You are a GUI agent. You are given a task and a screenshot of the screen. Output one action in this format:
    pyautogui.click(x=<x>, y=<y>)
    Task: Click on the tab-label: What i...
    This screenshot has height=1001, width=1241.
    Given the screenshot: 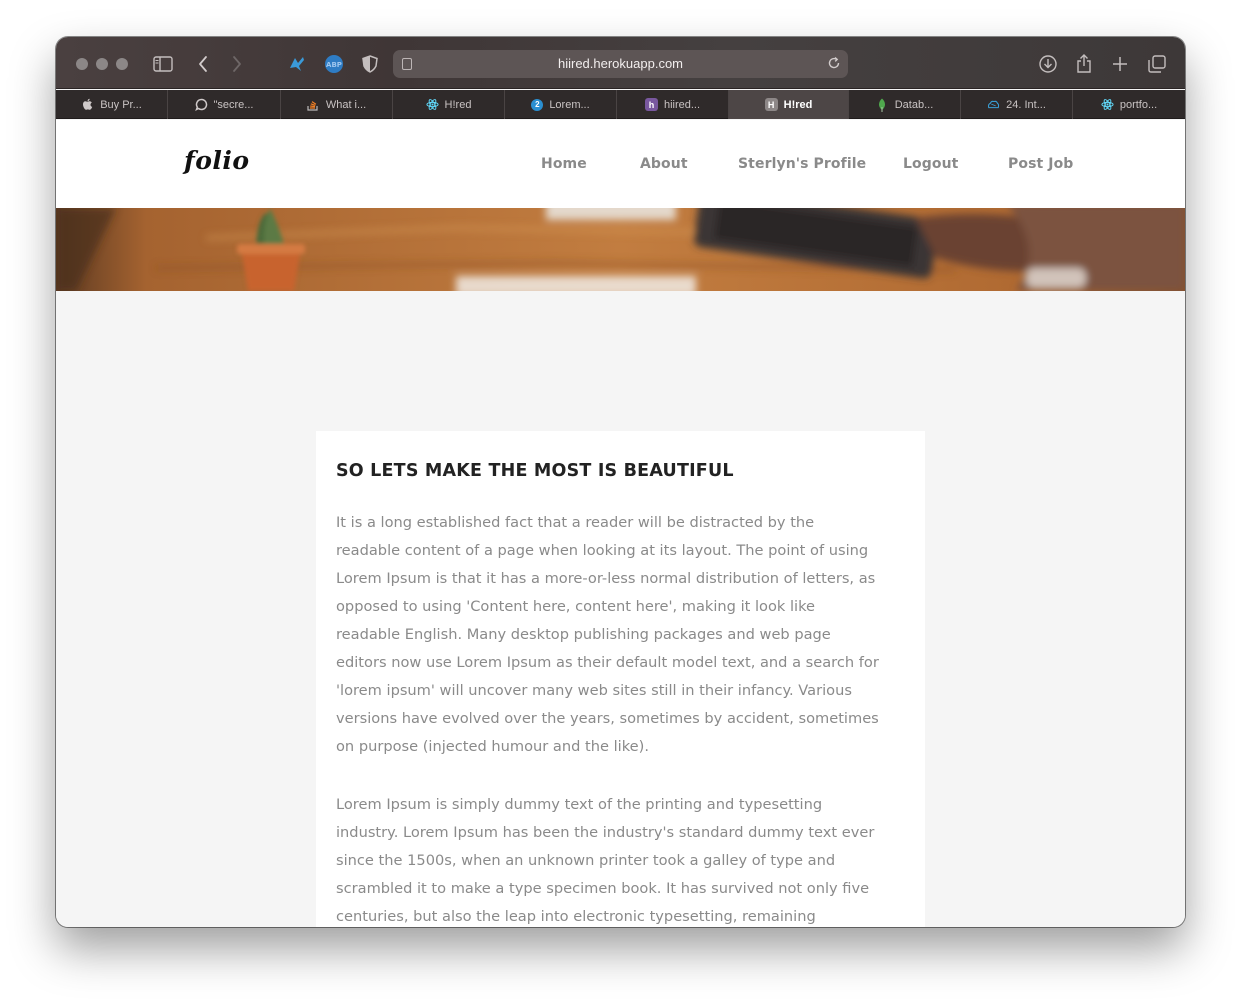 What is the action you would take?
    pyautogui.click(x=346, y=104)
    